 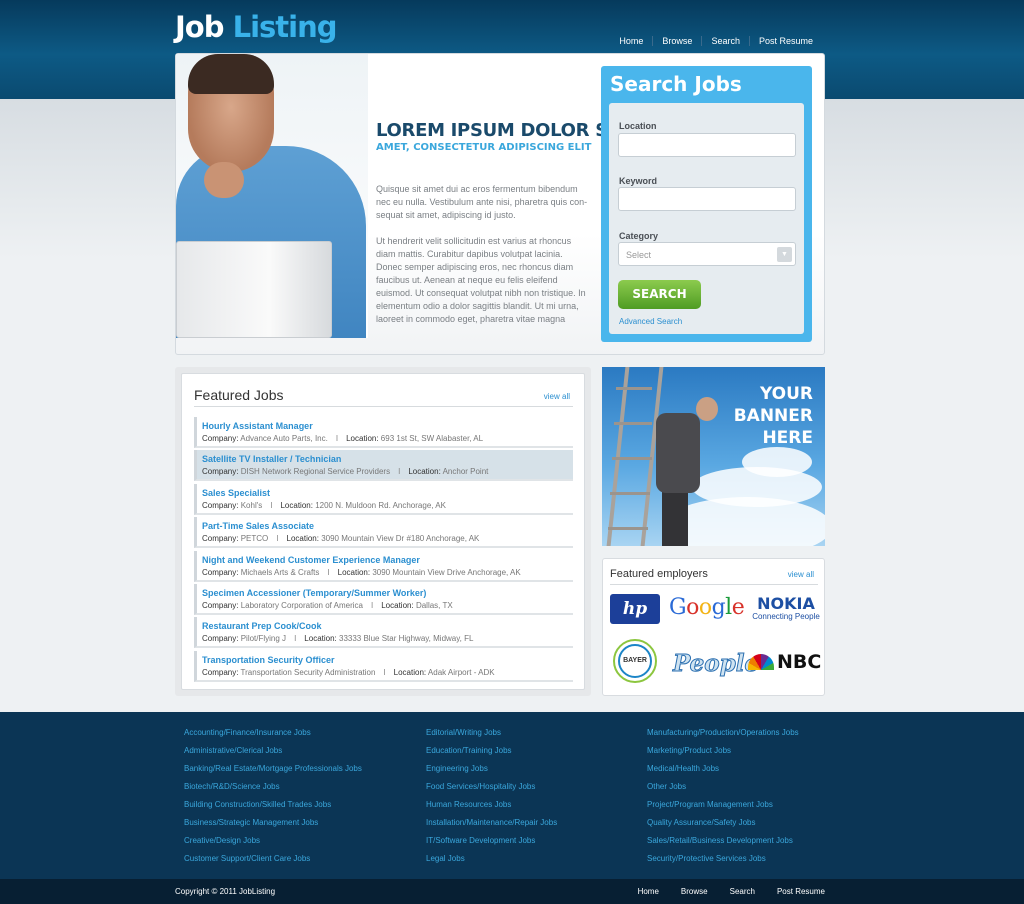 I want to click on bayer-logo: BAYER, so click(x=635, y=661).